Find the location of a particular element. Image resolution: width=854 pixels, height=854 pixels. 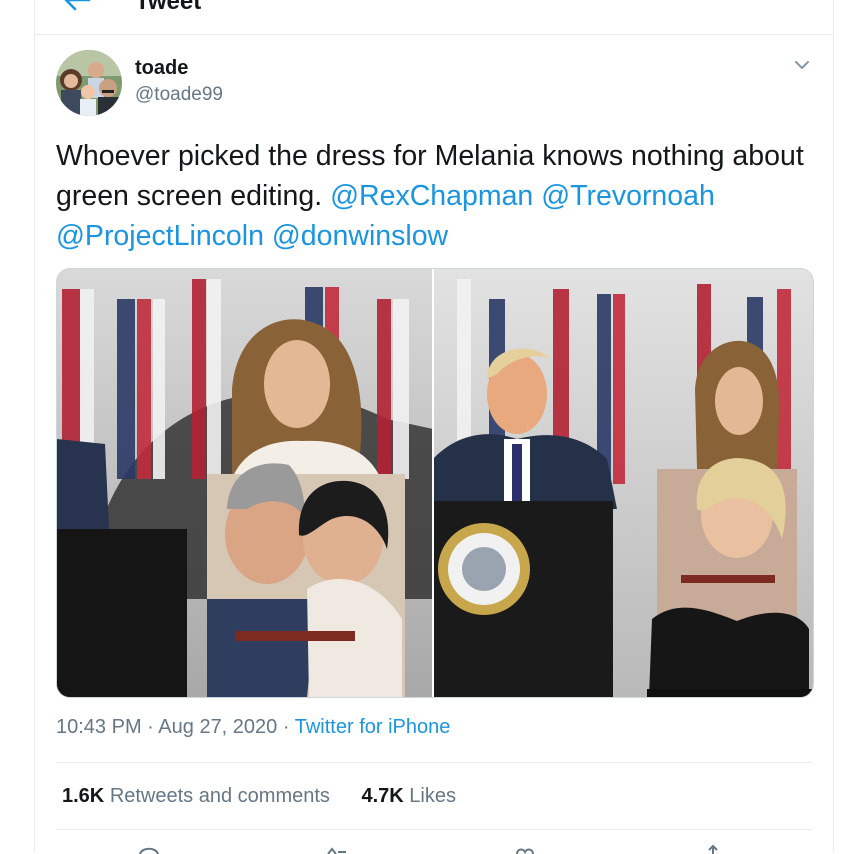

share-icon is located at coordinates (713, 849).